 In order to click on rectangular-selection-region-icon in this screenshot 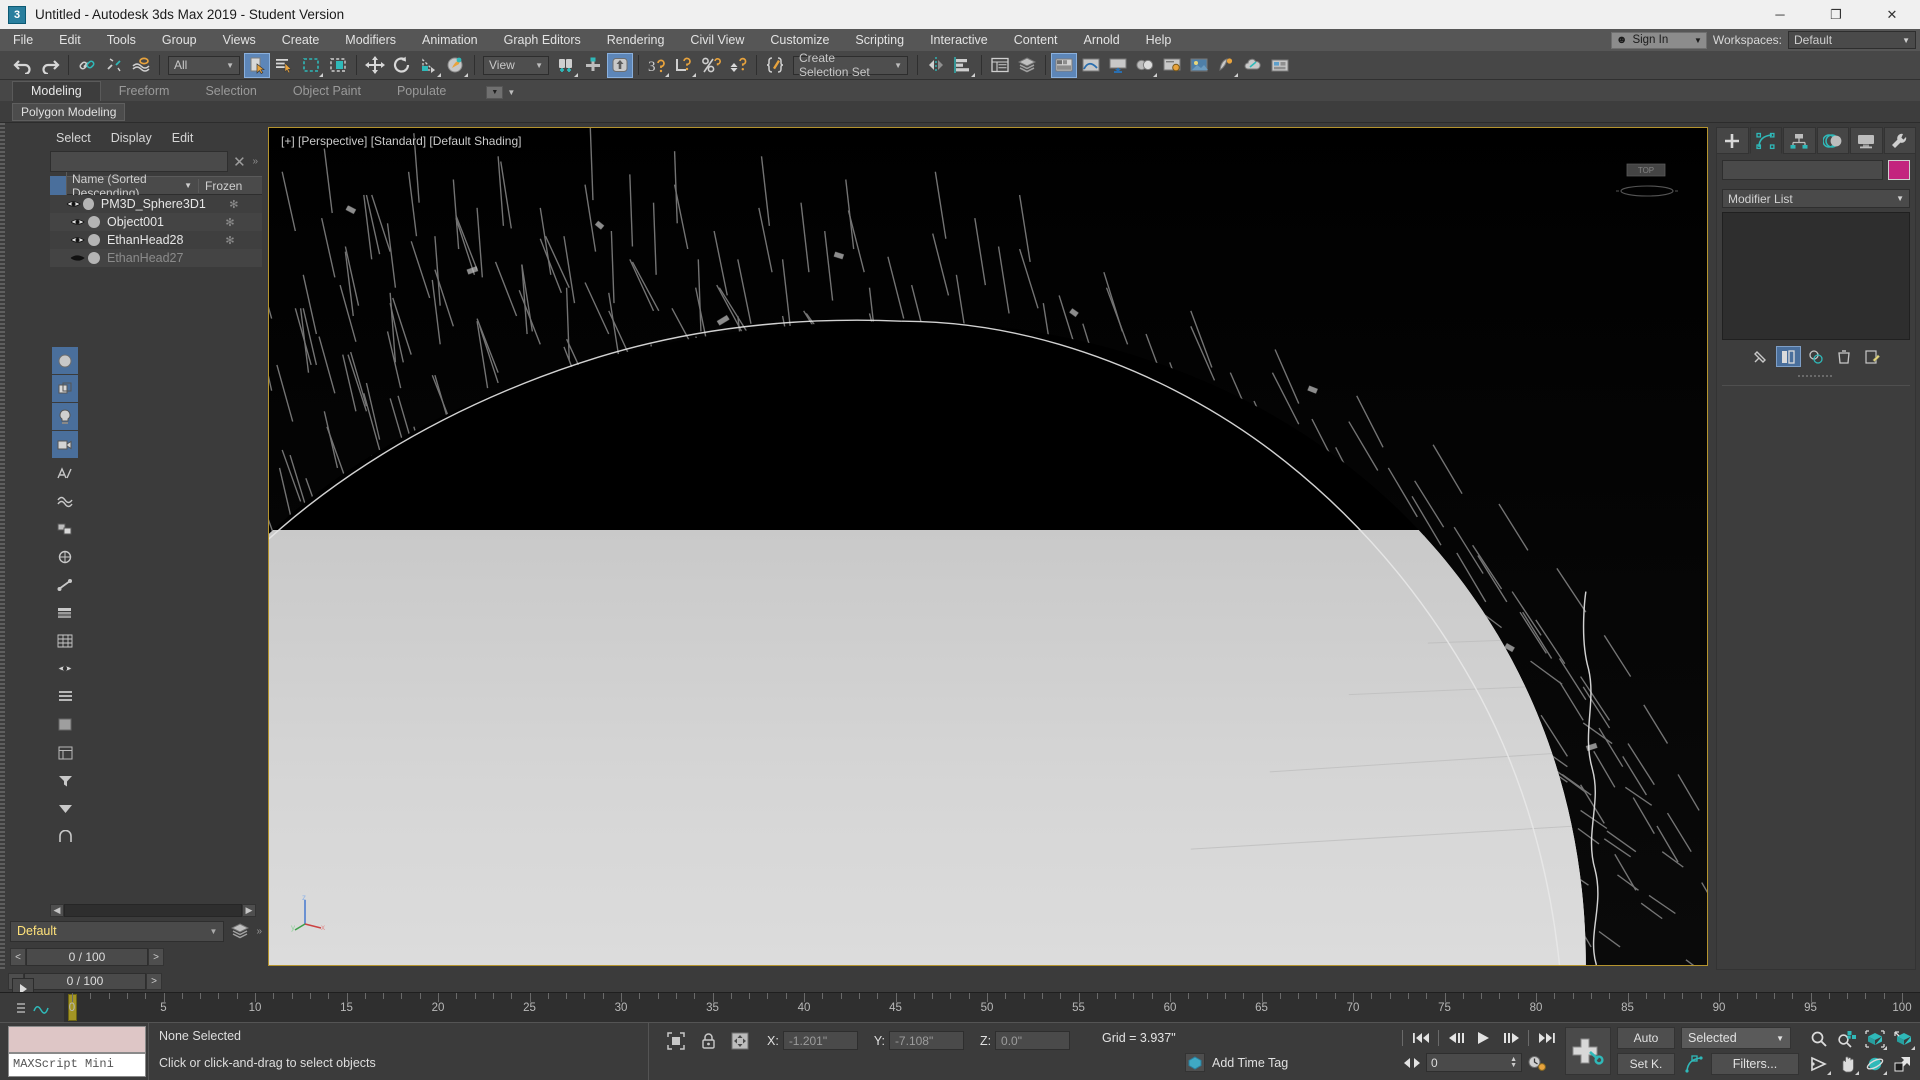, I will do `click(311, 65)`.